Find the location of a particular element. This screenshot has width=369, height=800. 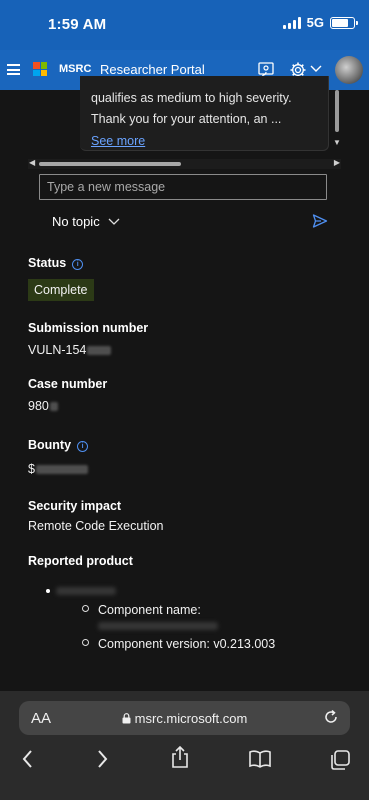

impact-label: Security impact is located at coordinates (75, 506).